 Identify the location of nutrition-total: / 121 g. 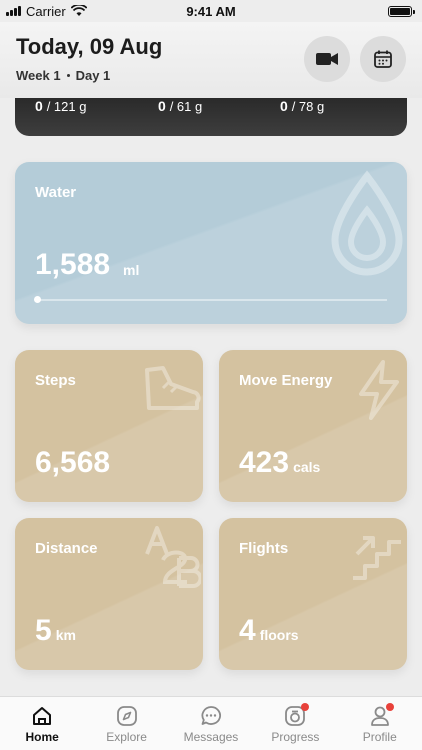
(66, 106).